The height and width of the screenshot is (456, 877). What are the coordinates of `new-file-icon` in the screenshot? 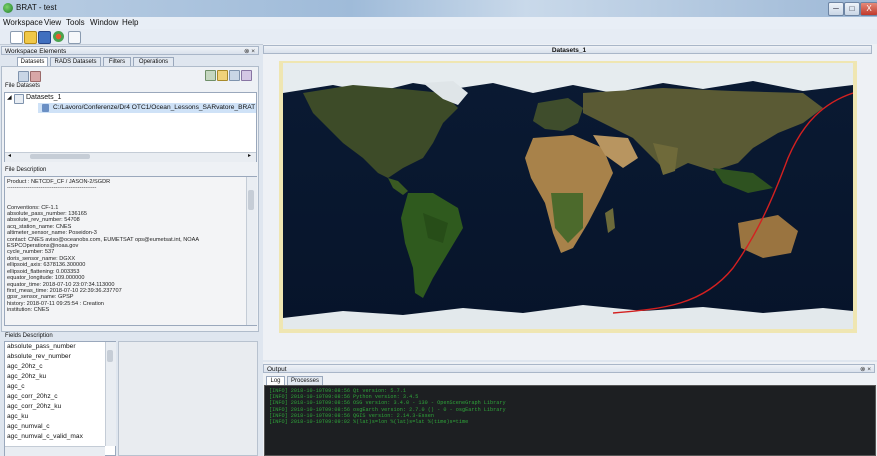 It's located at (16, 37).